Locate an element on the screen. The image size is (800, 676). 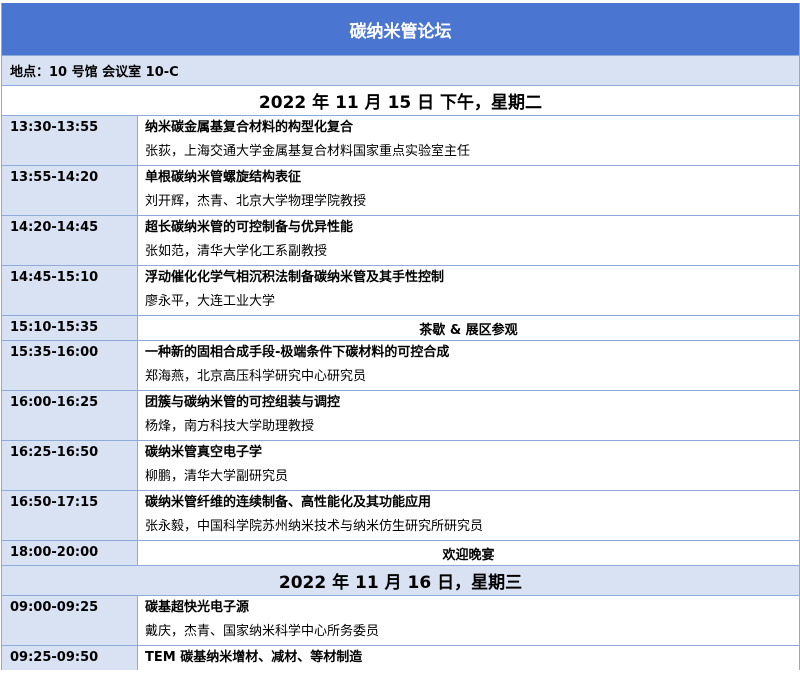
session-time: 13:30-13:55 is located at coordinates (70, 140).